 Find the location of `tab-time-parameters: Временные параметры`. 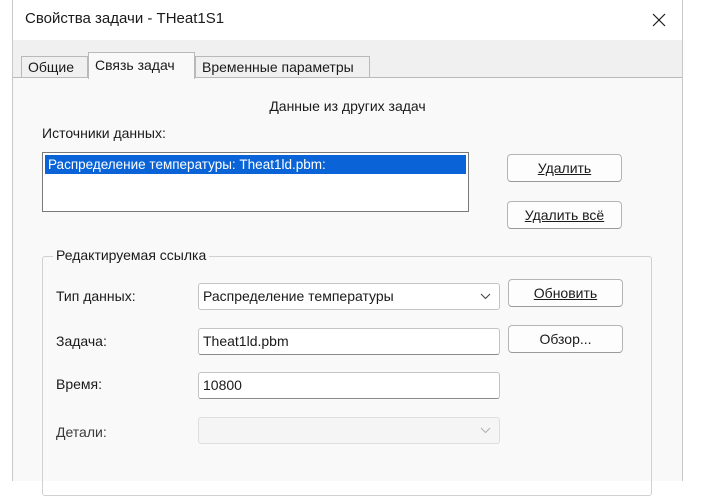

tab-time-parameters: Временные параметры is located at coordinates (282, 67).